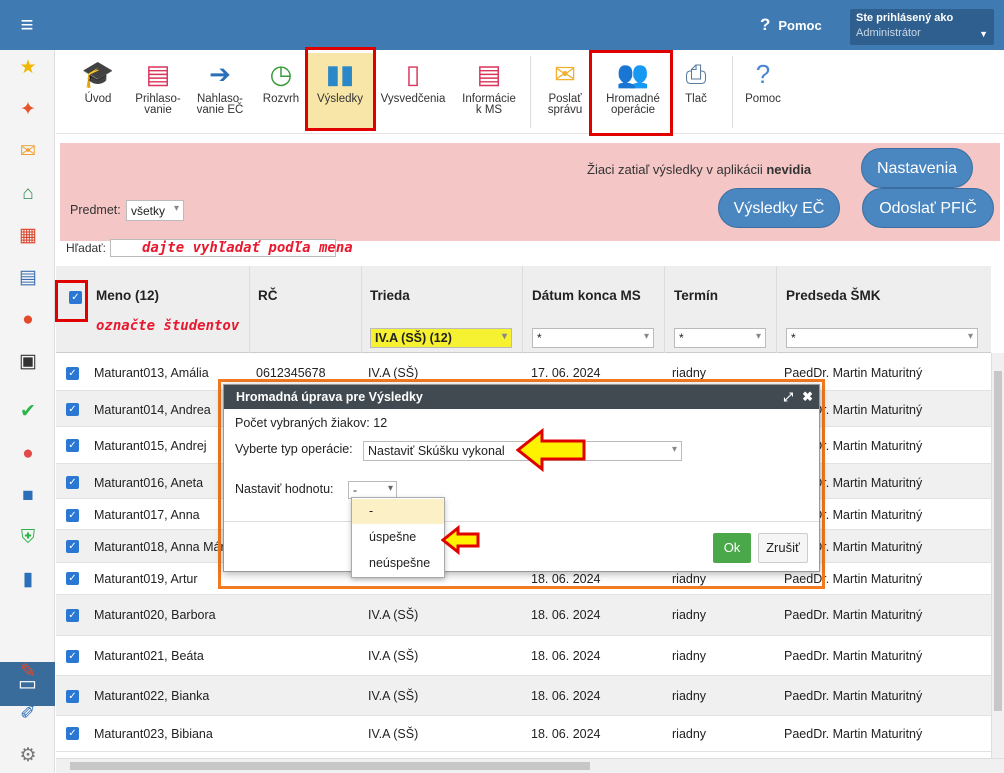 Image resolution: width=1004 pixels, height=773 pixels. I want to click on grid-icon: ▦, so click(28, 236).